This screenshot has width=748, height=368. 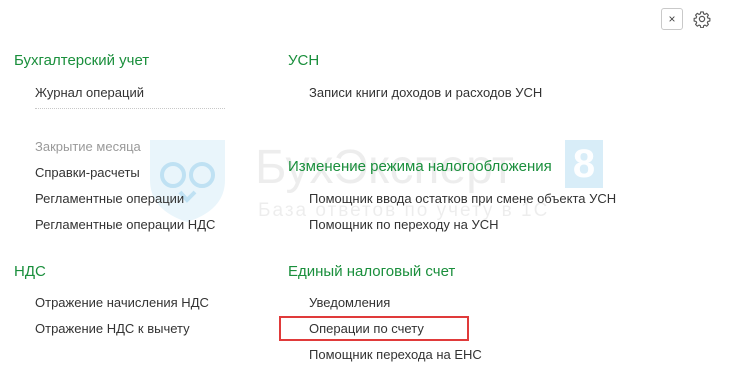 I want to click on section-title-usn: УСН, so click(x=304, y=60).